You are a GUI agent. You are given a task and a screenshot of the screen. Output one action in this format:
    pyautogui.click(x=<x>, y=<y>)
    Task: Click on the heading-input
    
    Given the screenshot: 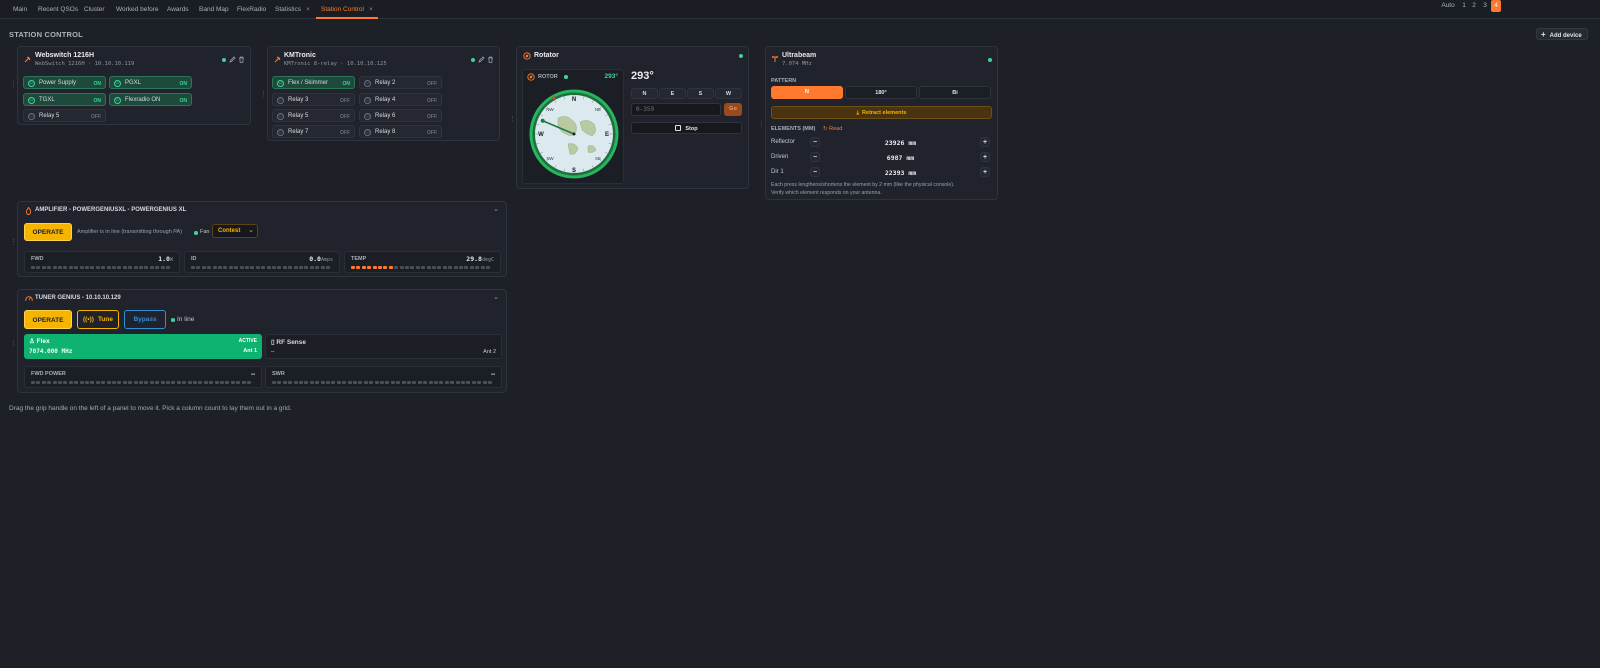 What is the action you would take?
    pyautogui.click(x=676, y=109)
    